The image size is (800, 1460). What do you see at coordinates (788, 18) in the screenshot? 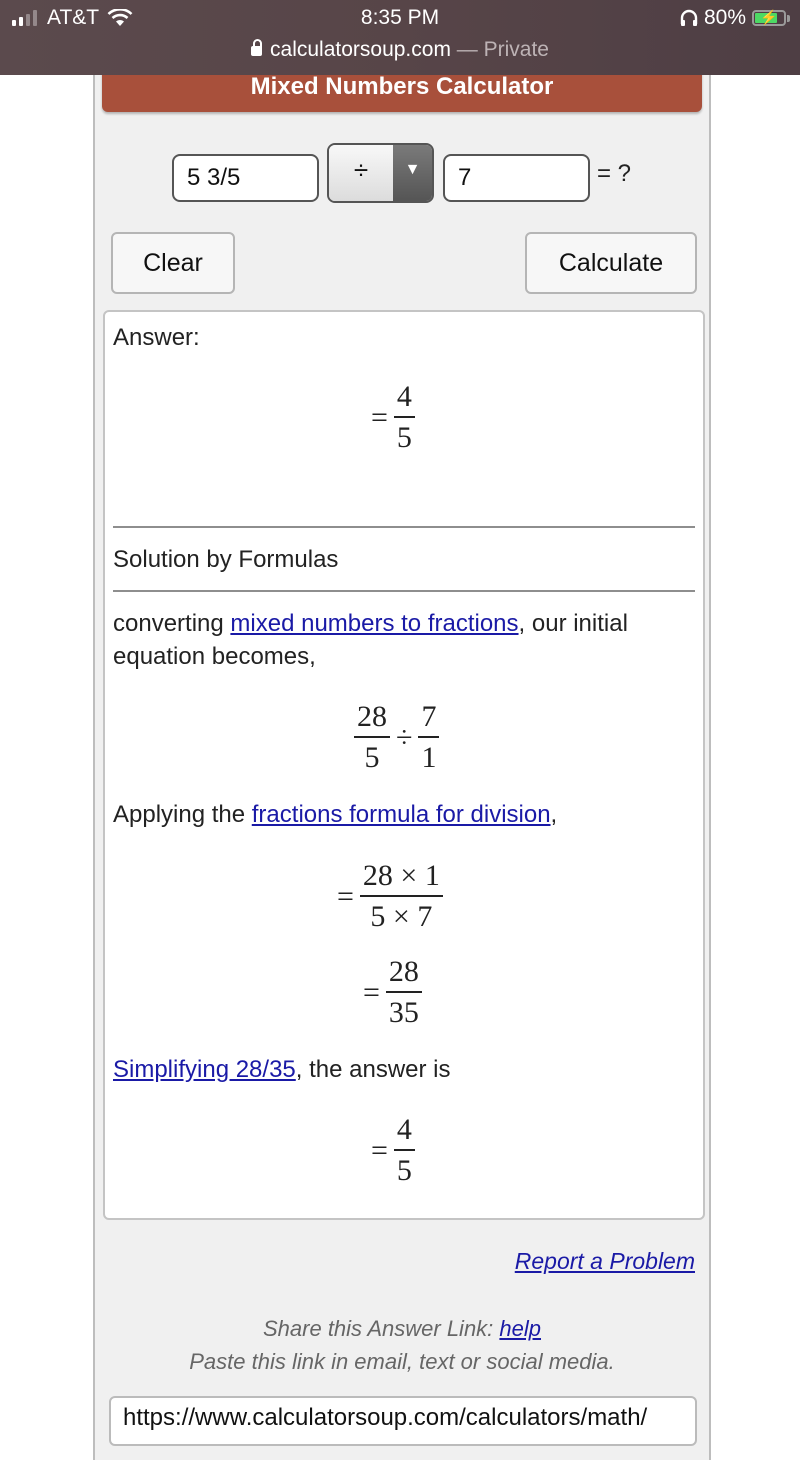
I see `battery-cap` at bounding box center [788, 18].